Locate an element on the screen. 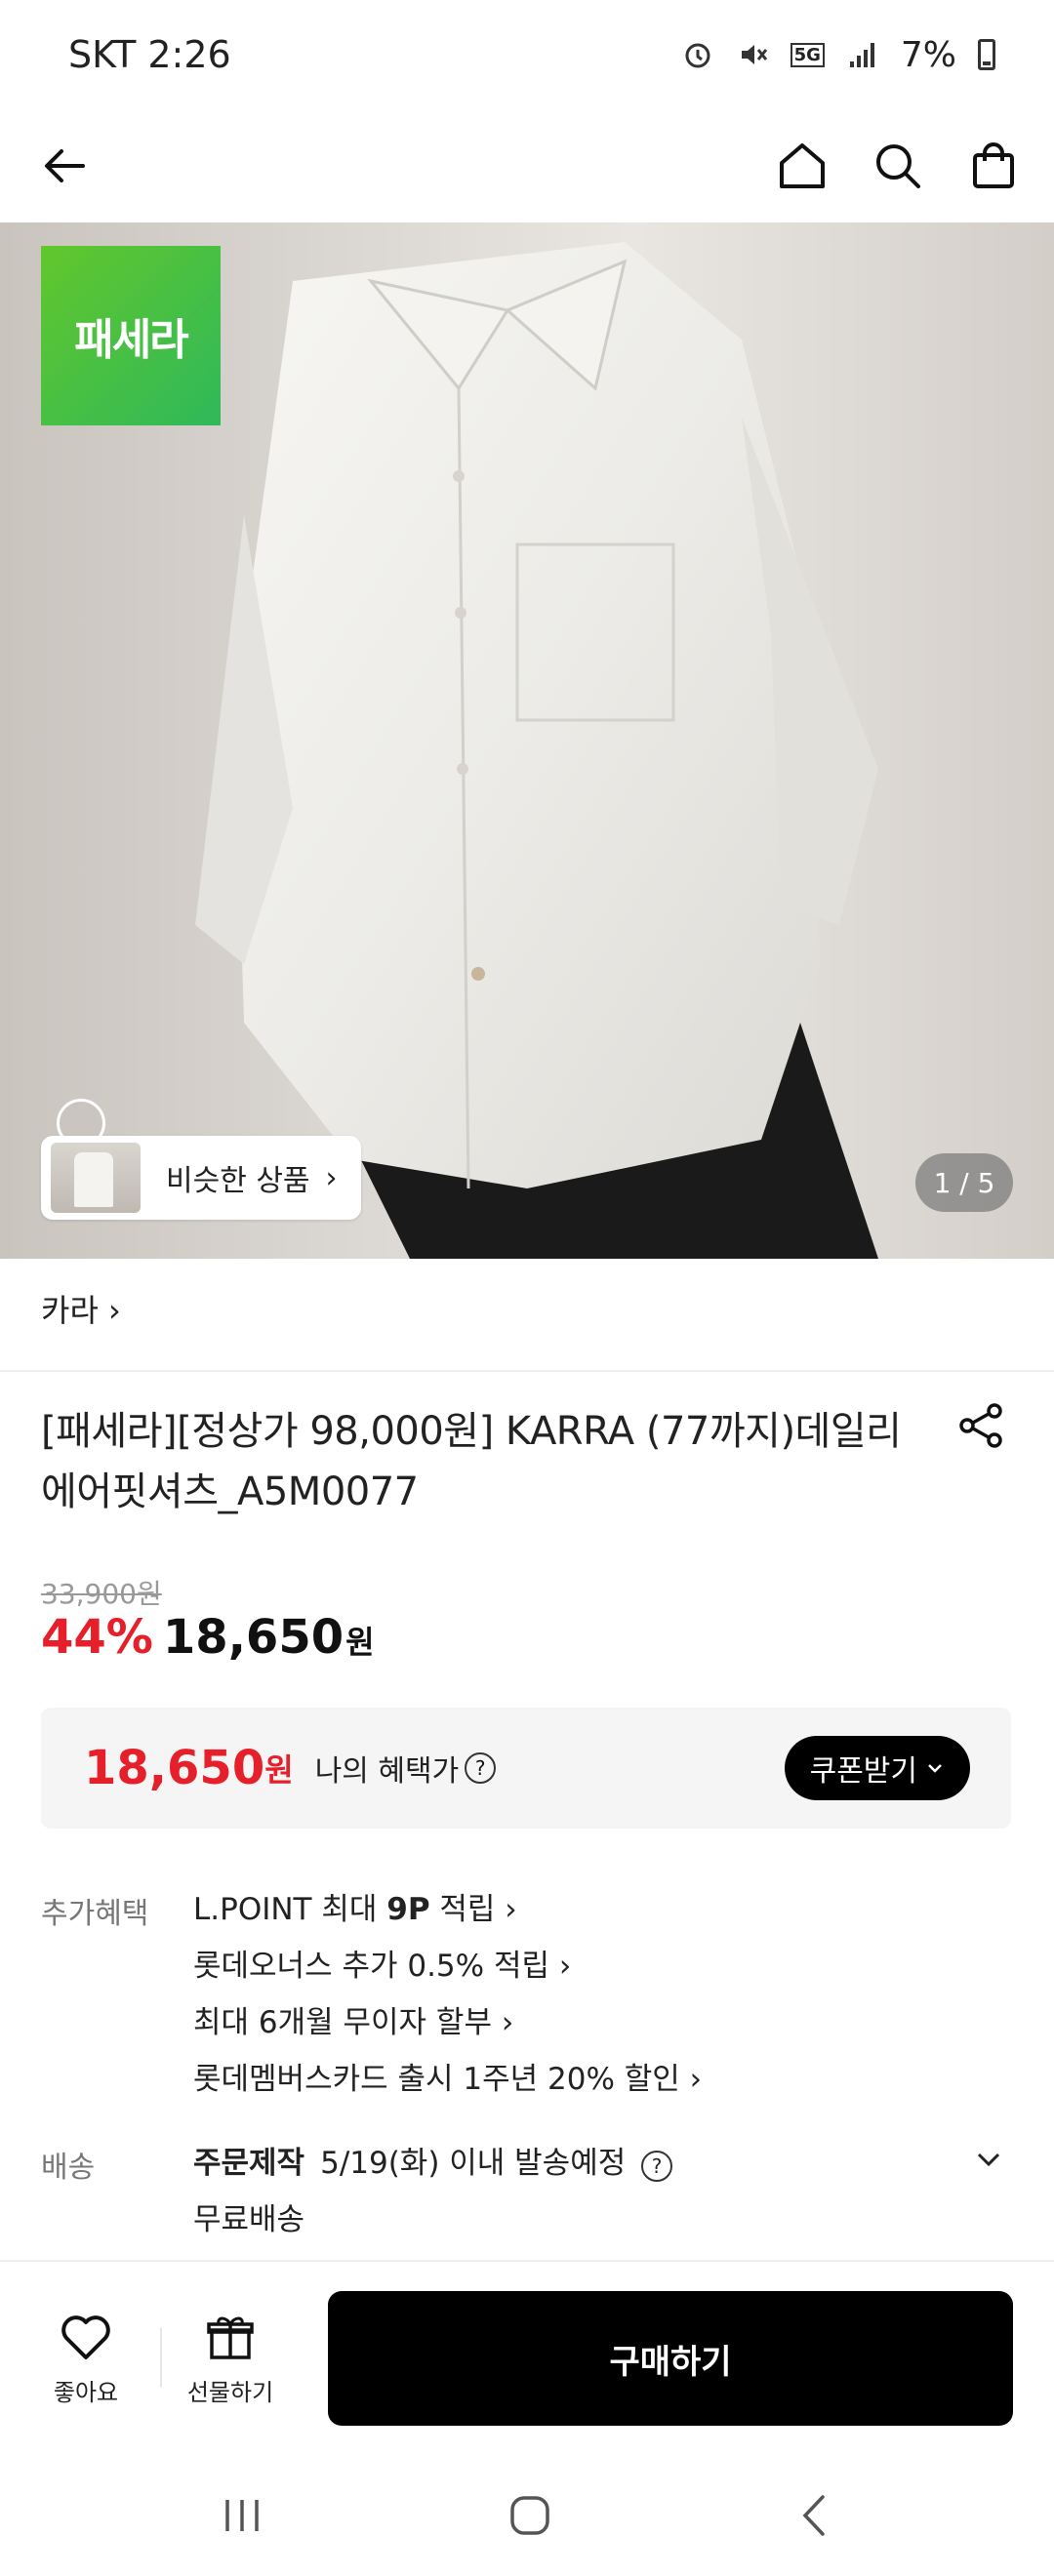 This screenshot has width=1054, height=2576. divider is located at coordinates (527, 1371).